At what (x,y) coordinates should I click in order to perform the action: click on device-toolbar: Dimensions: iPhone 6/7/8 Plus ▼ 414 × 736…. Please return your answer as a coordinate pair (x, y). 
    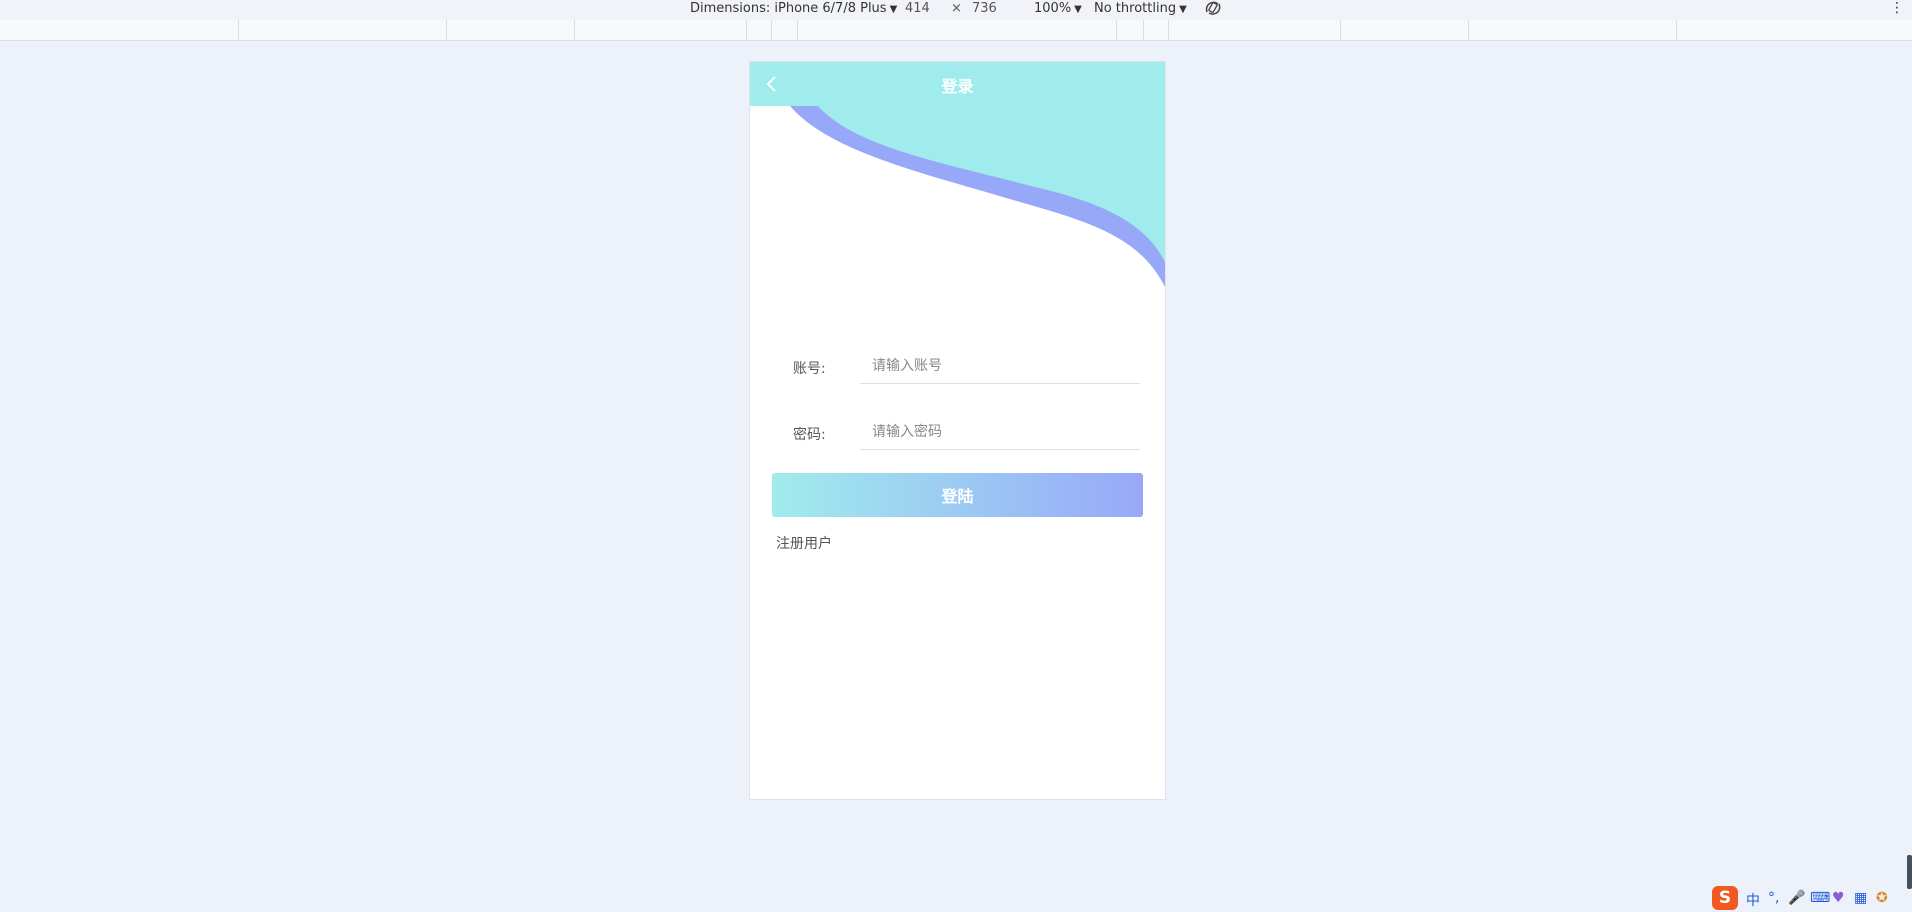
    Looking at the image, I should click on (956, 10).